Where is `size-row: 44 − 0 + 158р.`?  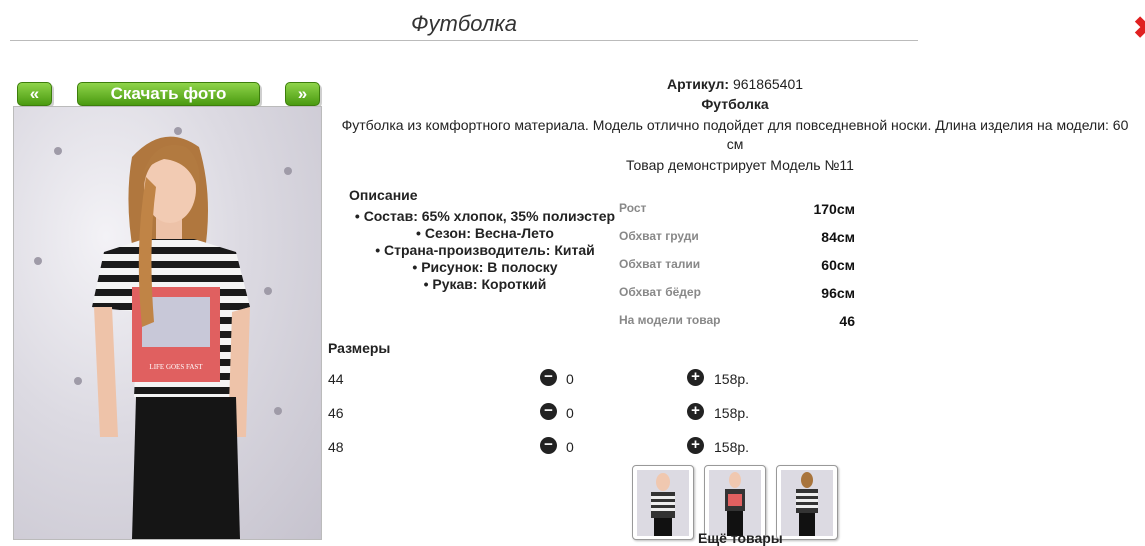 size-row: 44 − 0 + 158р. is located at coordinates (563, 381).